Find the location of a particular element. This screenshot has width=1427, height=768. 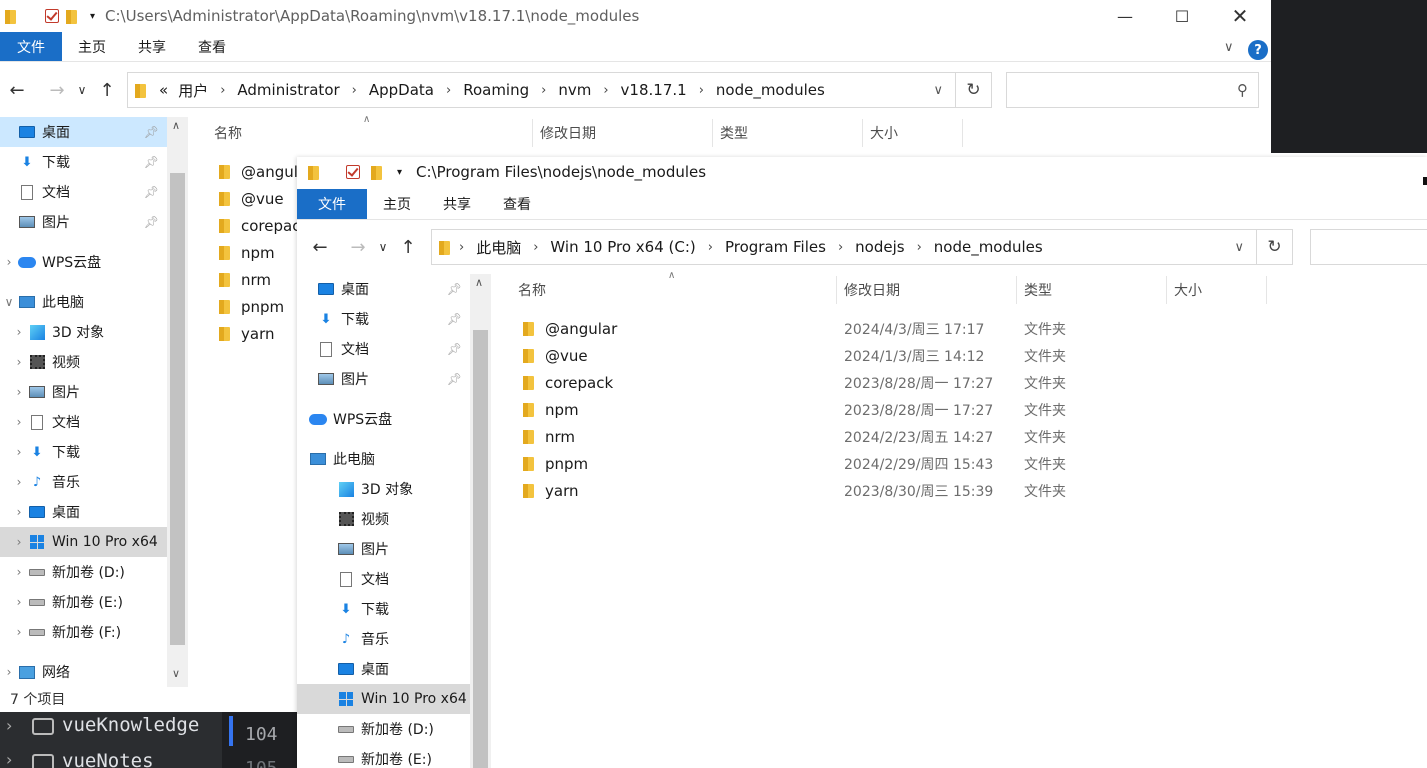

search-input: ⚲ is located at coordinates (1132, 90).